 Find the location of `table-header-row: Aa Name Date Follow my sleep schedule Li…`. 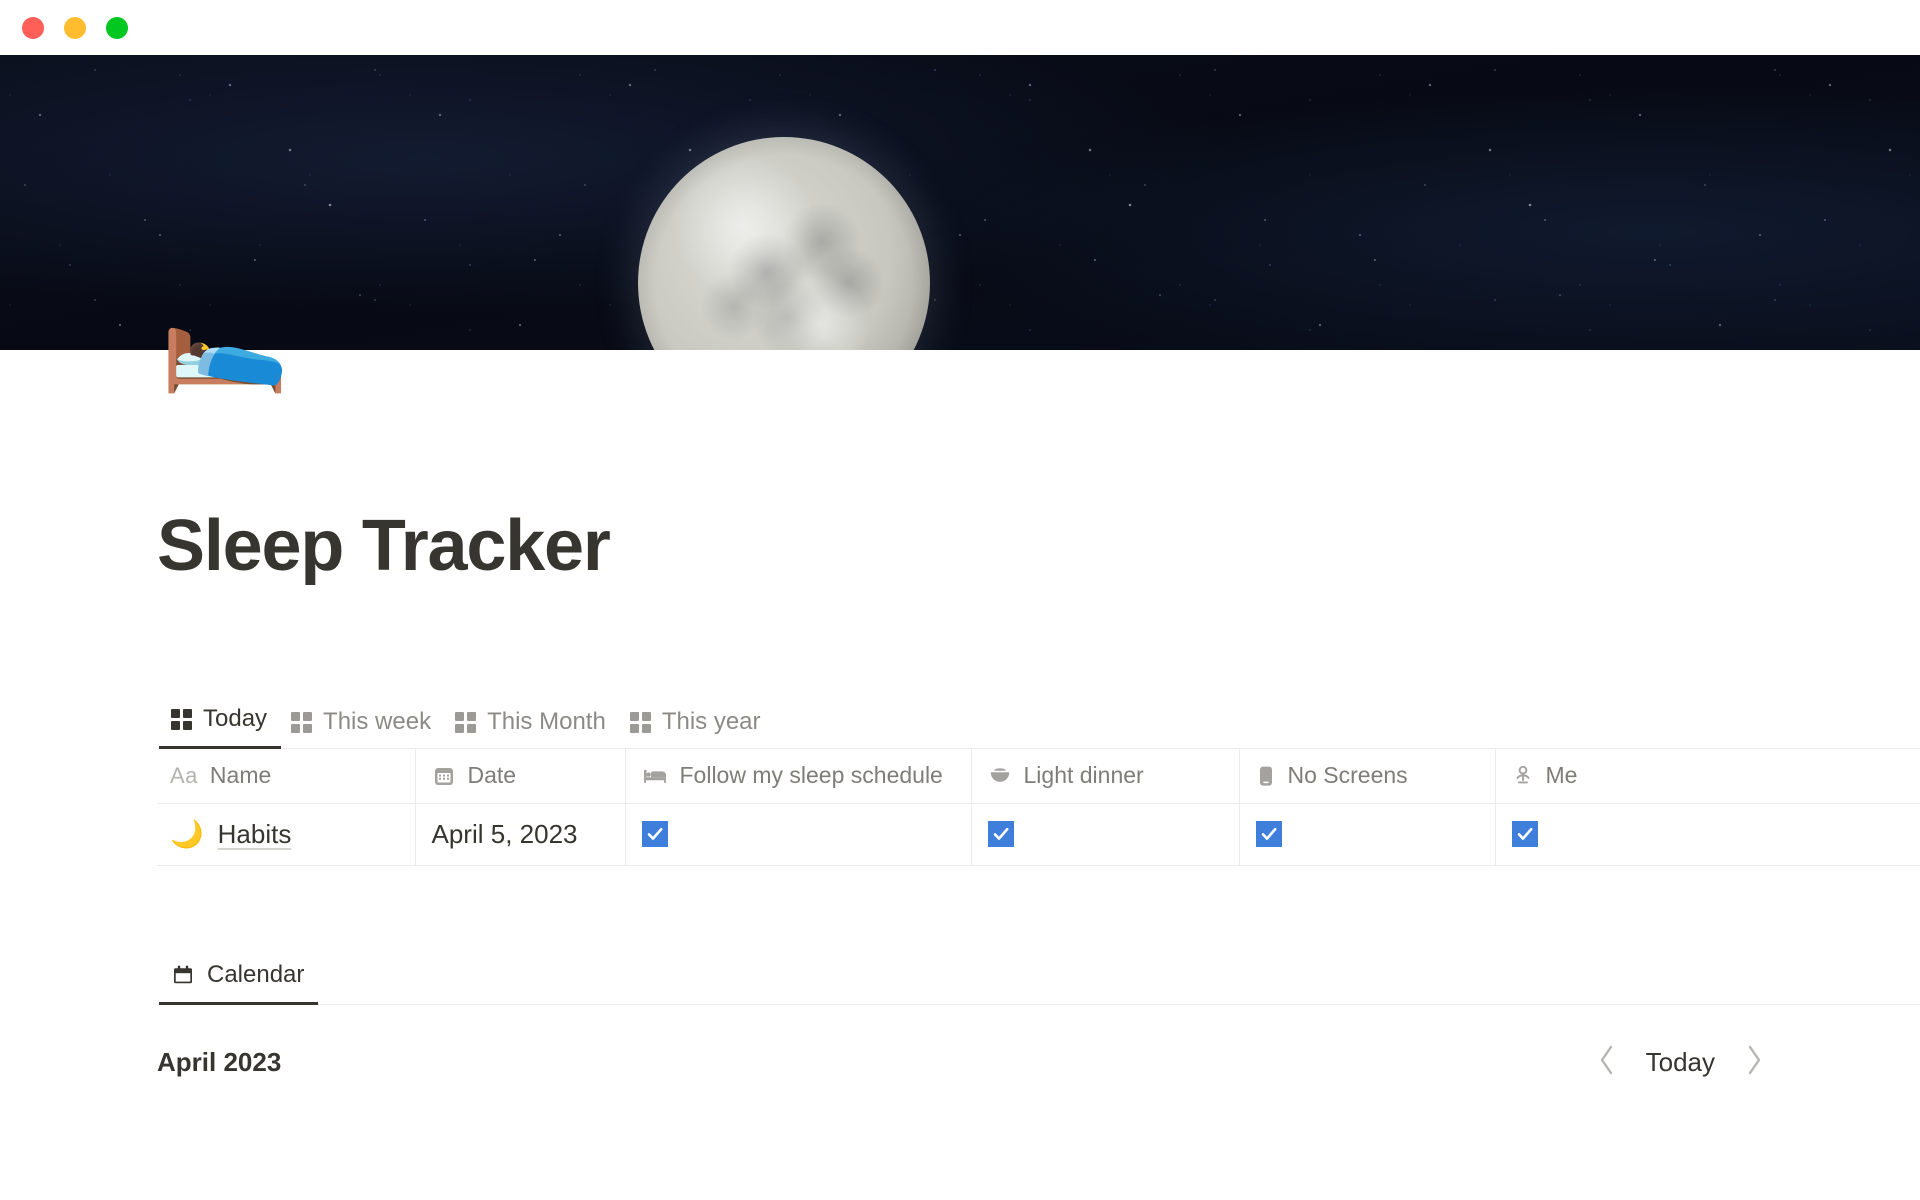

table-header-row: Aa Name Date Follow my sleep schedule Li… is located at coordinates (1038, 776).